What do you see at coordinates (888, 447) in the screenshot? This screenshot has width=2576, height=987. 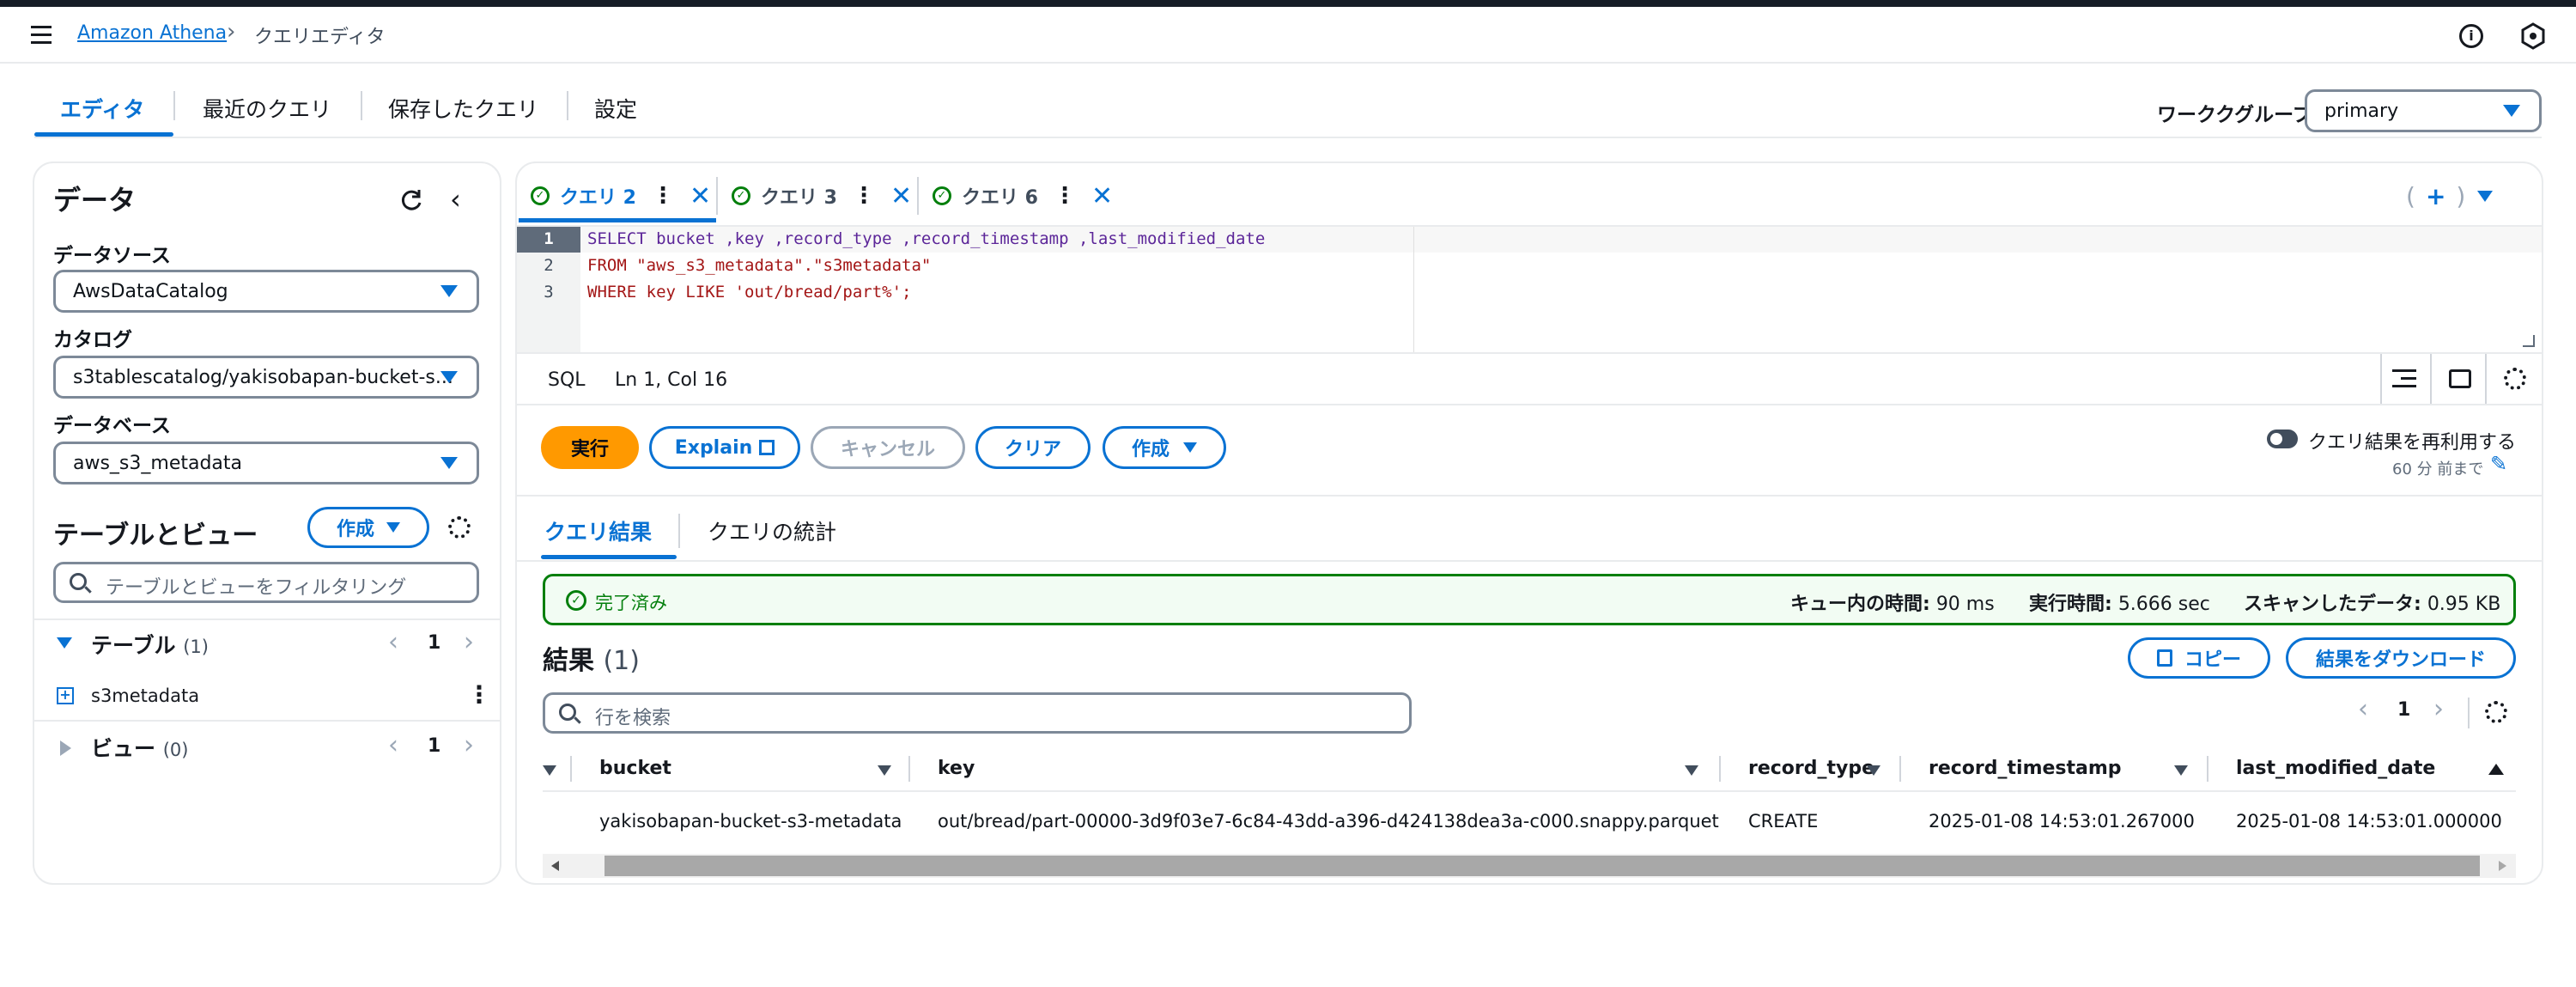 I see `cancel-button: キャンセル` at bounding box center [888, 447].